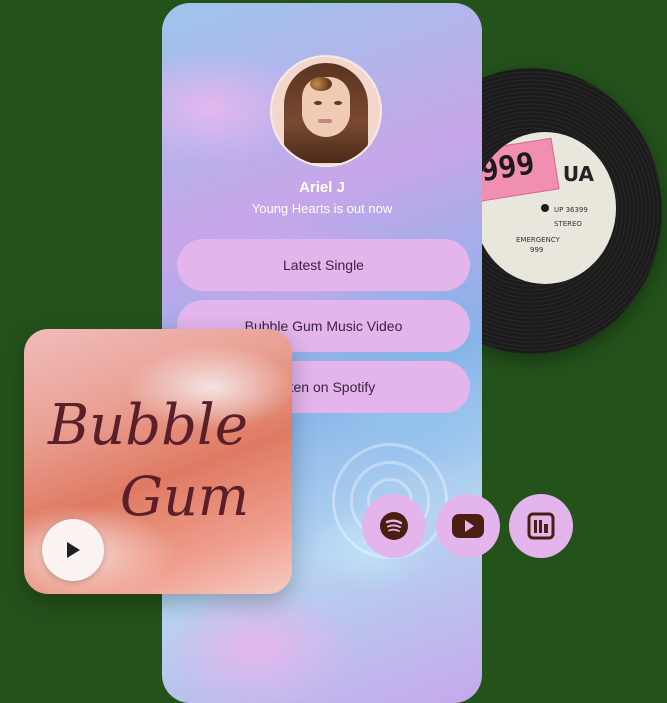  What do you see at coordinates (322, 187) in the screenshot?
I see `profile-name: Ariel J` at bounding box center [322, 187].